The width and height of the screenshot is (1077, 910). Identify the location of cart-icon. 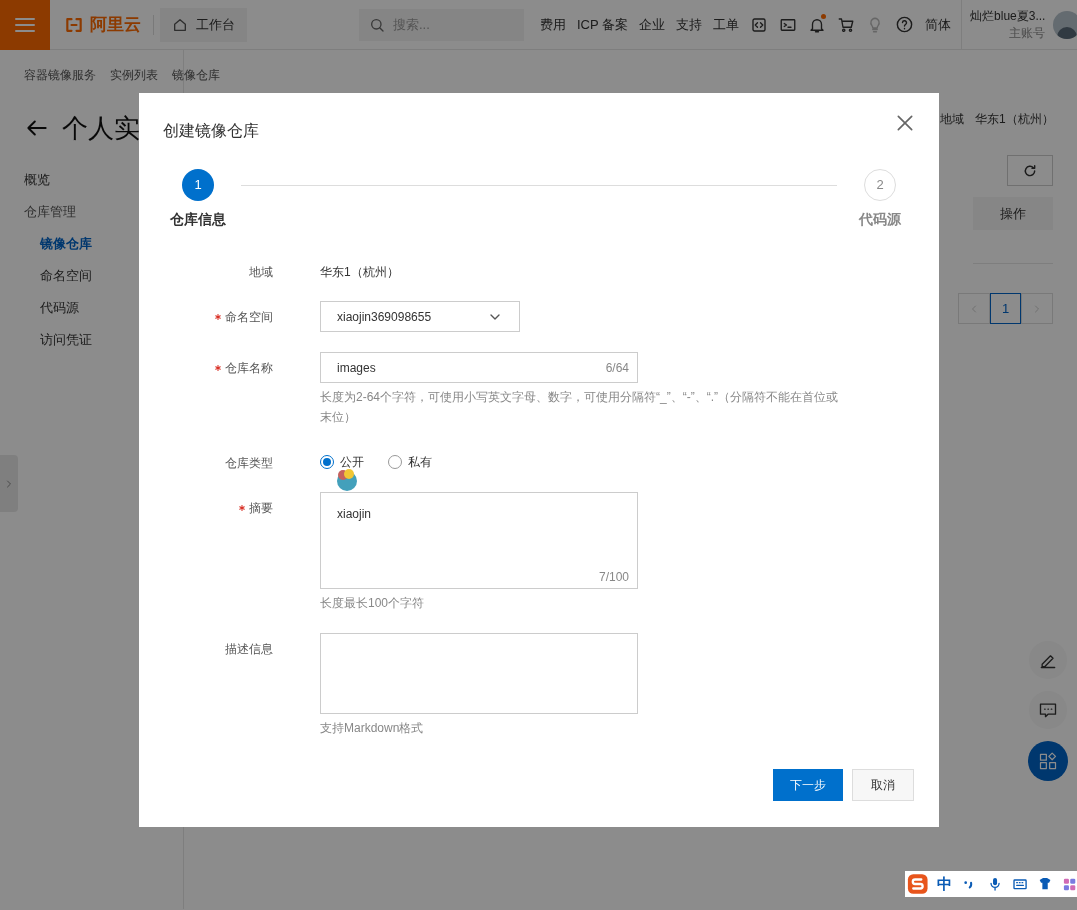
(846, 24).